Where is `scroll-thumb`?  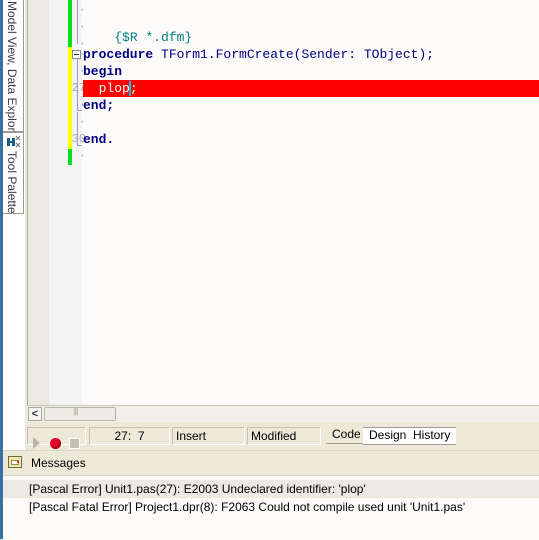
scroll-thumb is located at coordinates (80, 414).